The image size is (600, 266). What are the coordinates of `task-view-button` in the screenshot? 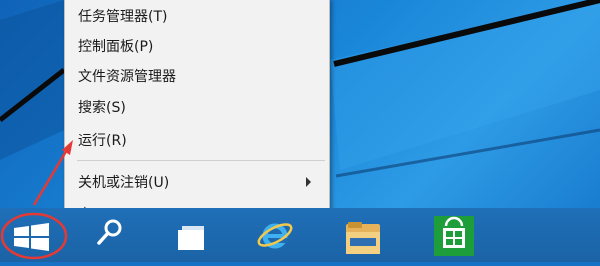 It's located at (191, 235).